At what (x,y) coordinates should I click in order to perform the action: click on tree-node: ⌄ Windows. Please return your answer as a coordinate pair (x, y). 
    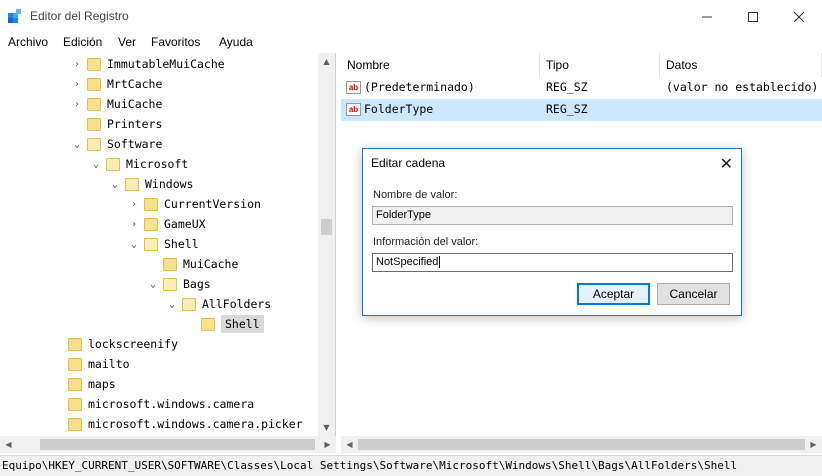
    Looking at the image, I should click on (151, 184).